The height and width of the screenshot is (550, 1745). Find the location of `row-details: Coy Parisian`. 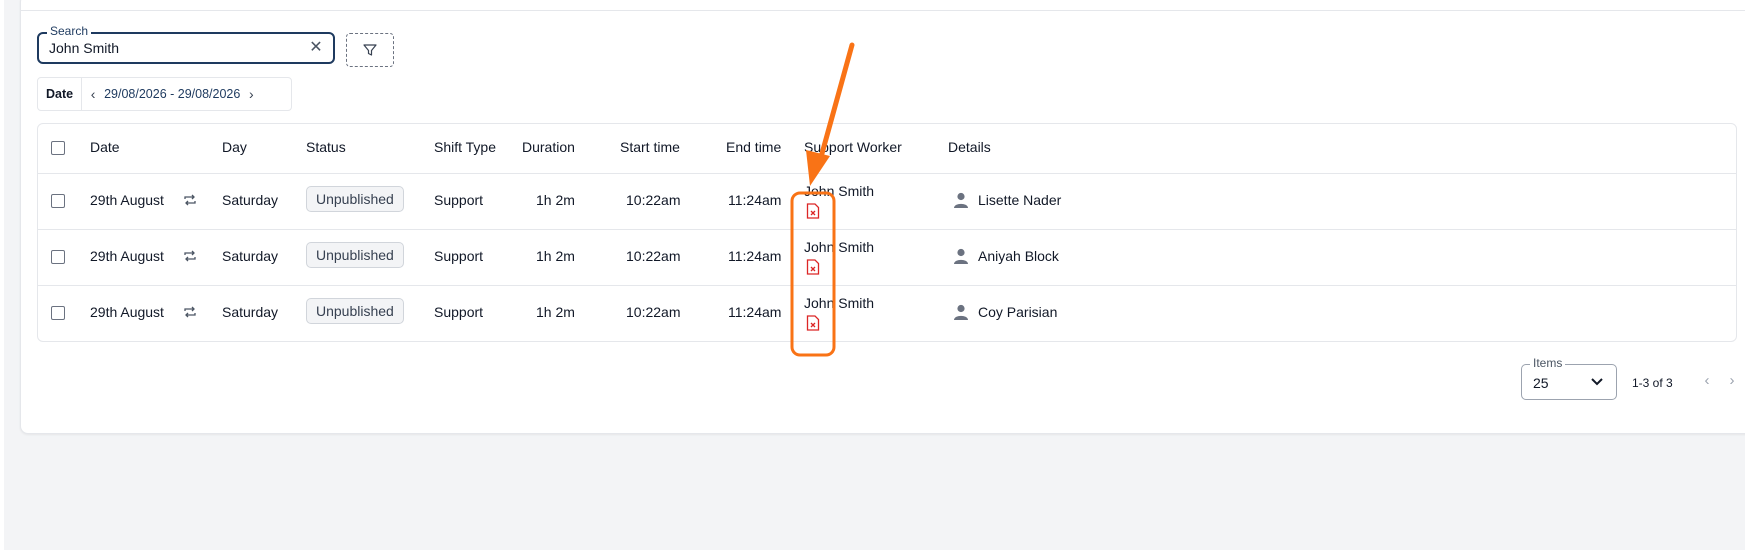

row-details: Coy Parisian is located at coordinates (1018, 312).